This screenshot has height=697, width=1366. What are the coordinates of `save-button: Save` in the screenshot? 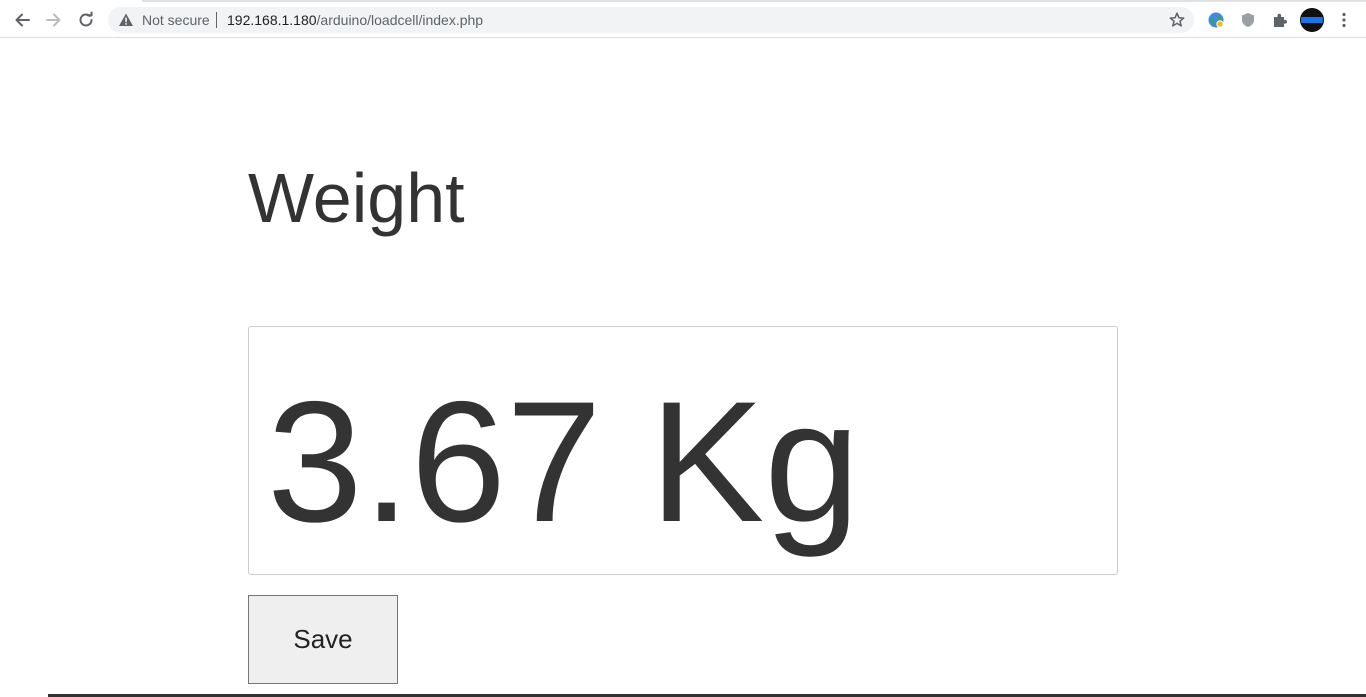 It's located at (323, 639).